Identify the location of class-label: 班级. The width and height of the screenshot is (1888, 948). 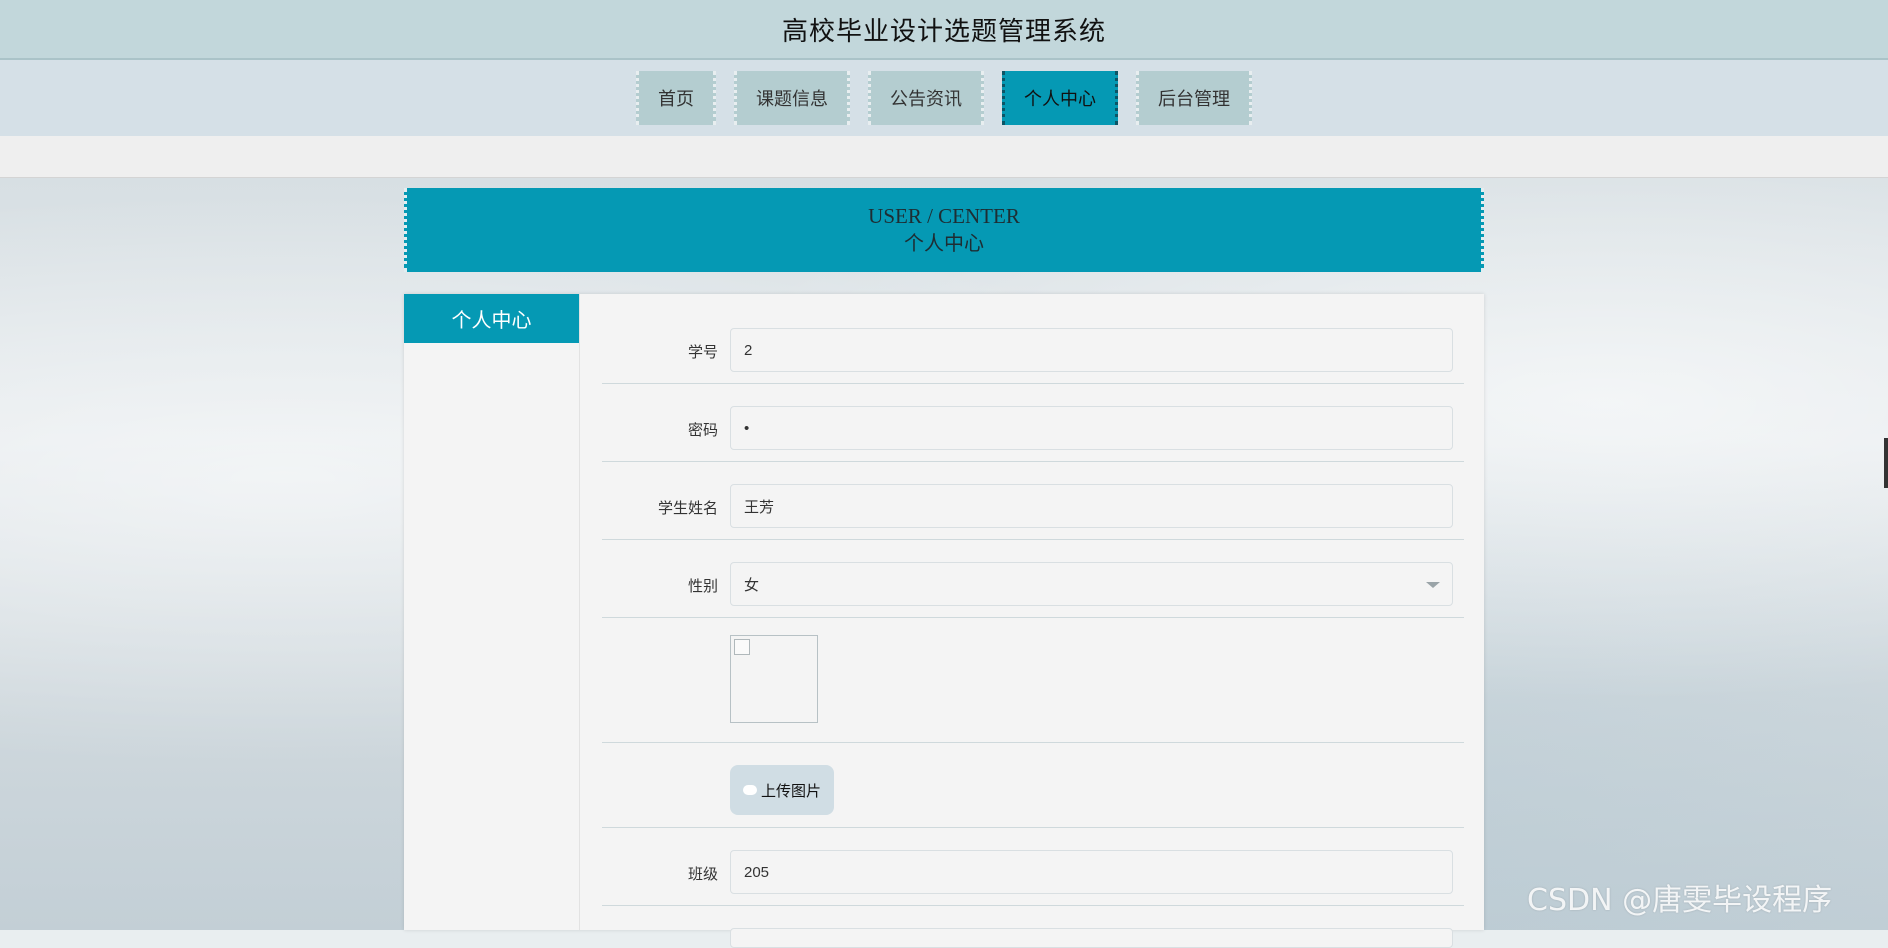
(702, 874).